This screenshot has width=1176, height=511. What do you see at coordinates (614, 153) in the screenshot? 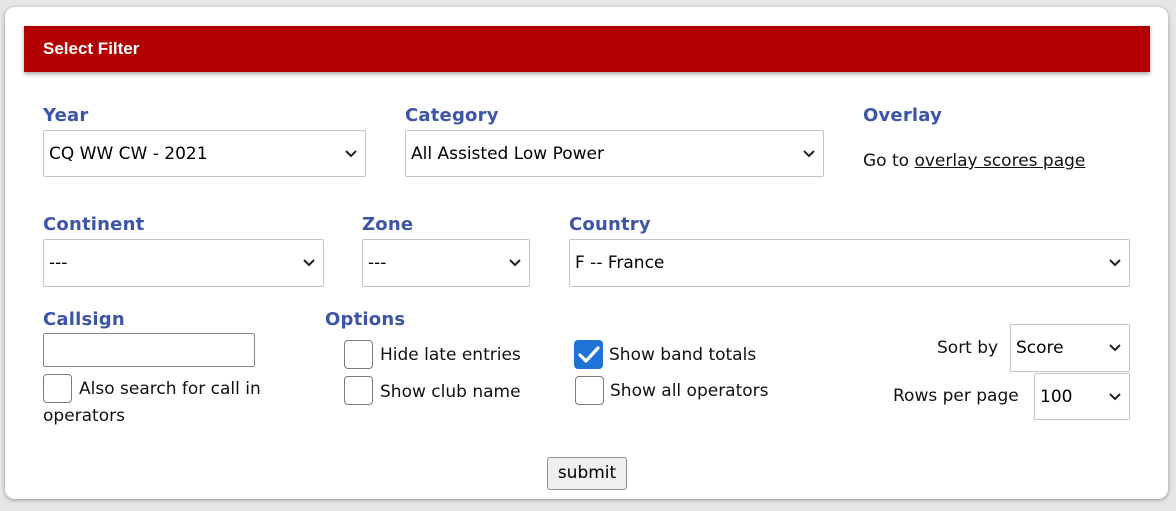
I see `category-select: All Assisted Low Power` at bounding box center [614, 153].